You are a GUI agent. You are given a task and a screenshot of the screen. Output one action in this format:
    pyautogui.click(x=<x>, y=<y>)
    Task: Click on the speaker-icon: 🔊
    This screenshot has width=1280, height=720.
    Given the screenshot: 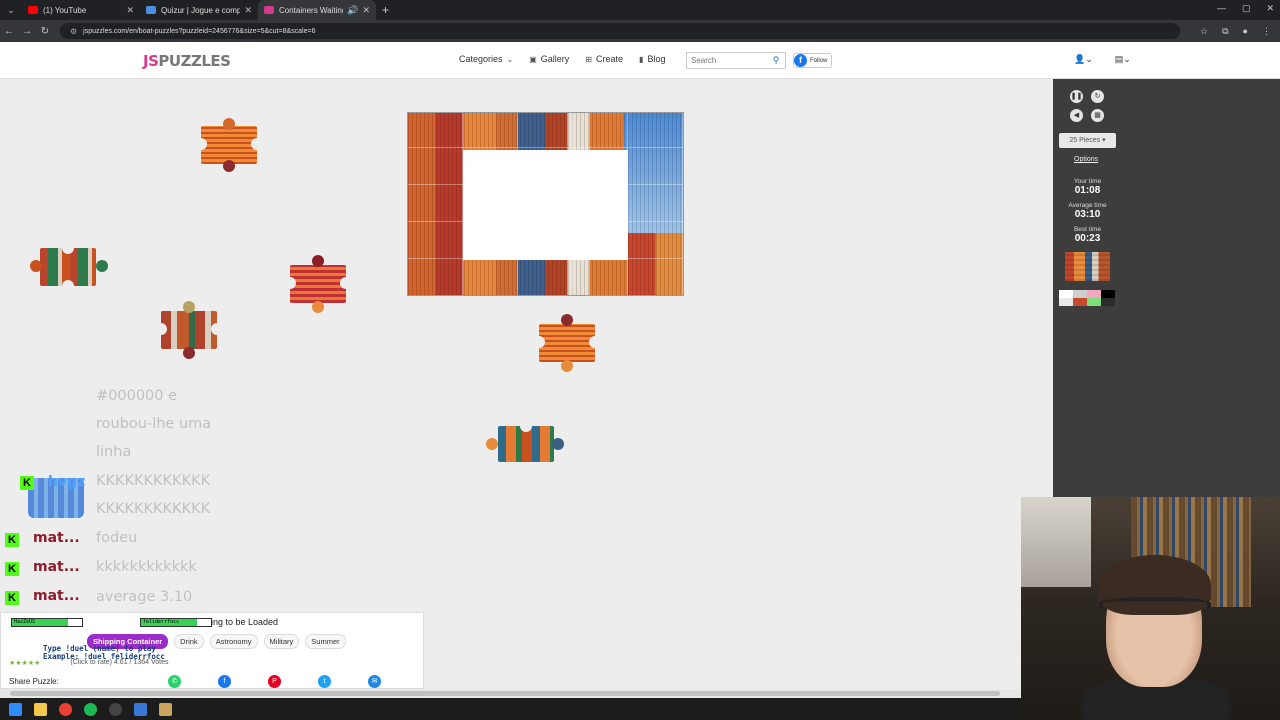 What is the action you would take?
    pyautogui.click(x=352, y=10)
    